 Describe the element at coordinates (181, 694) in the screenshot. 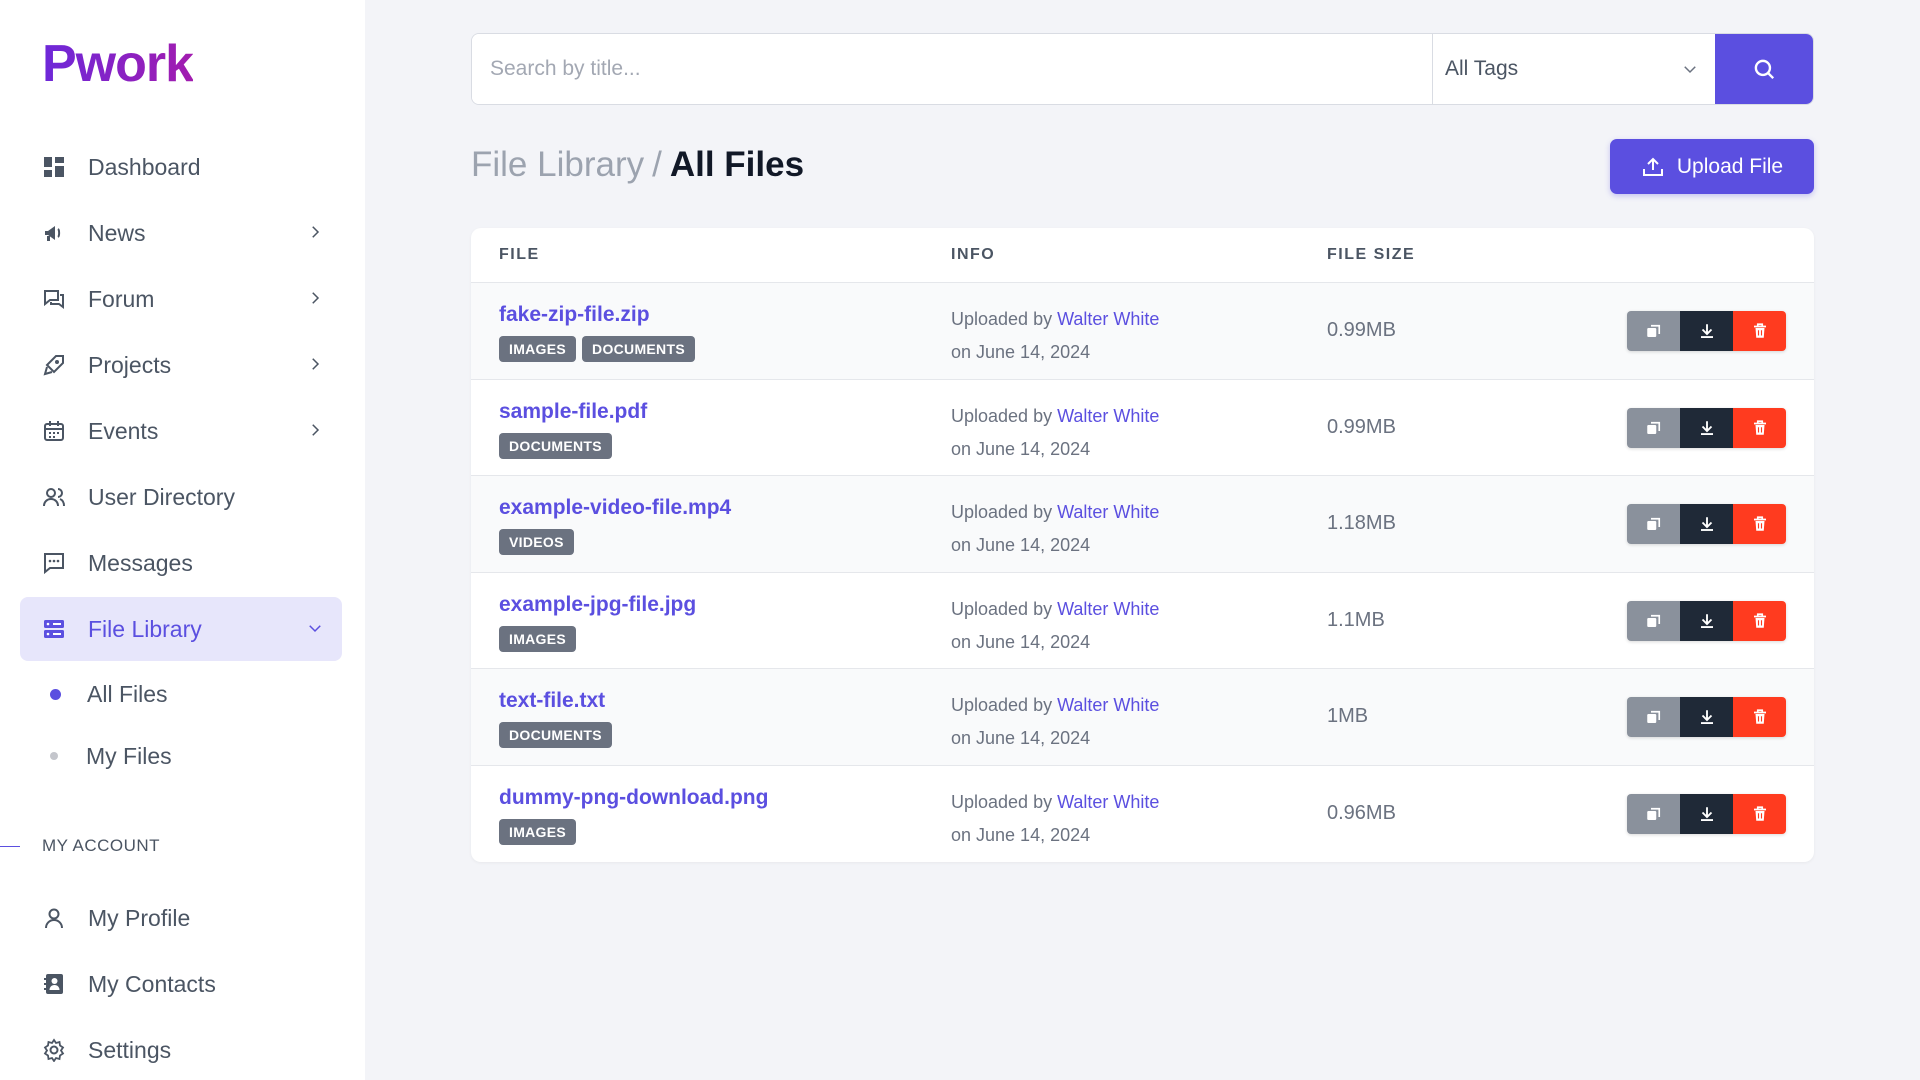

I see `sidebar-subitem-all-files: All Files` at that location.